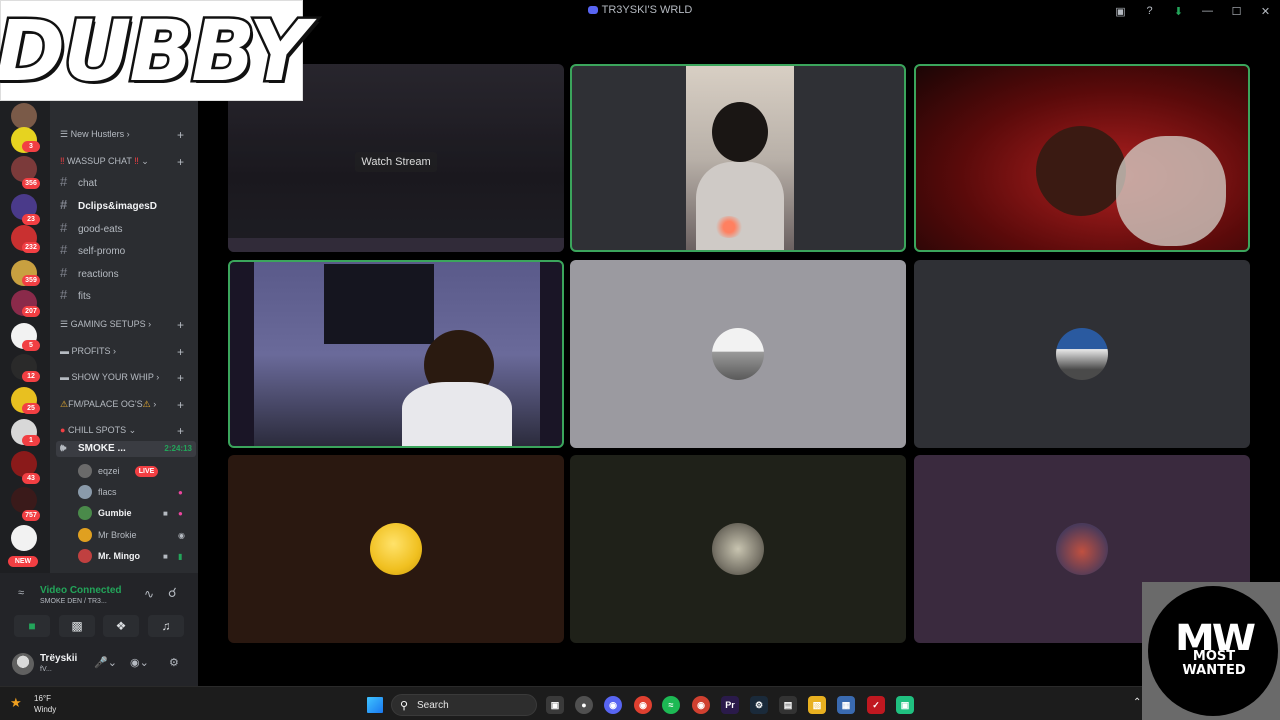  Describe the element at coordinates (31, 376) in the screenshot. I see `unread-badge: 12` at that location.